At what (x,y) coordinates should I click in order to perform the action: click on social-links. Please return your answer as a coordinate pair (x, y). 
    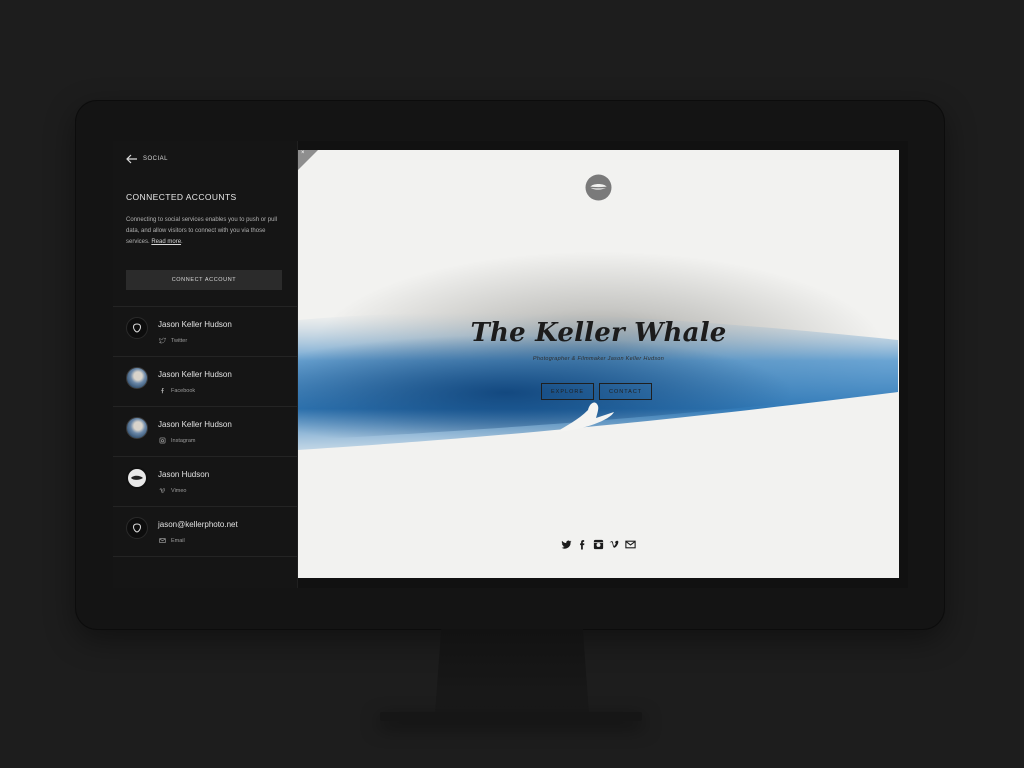
    Looking at the image, I should click on (598, 544).